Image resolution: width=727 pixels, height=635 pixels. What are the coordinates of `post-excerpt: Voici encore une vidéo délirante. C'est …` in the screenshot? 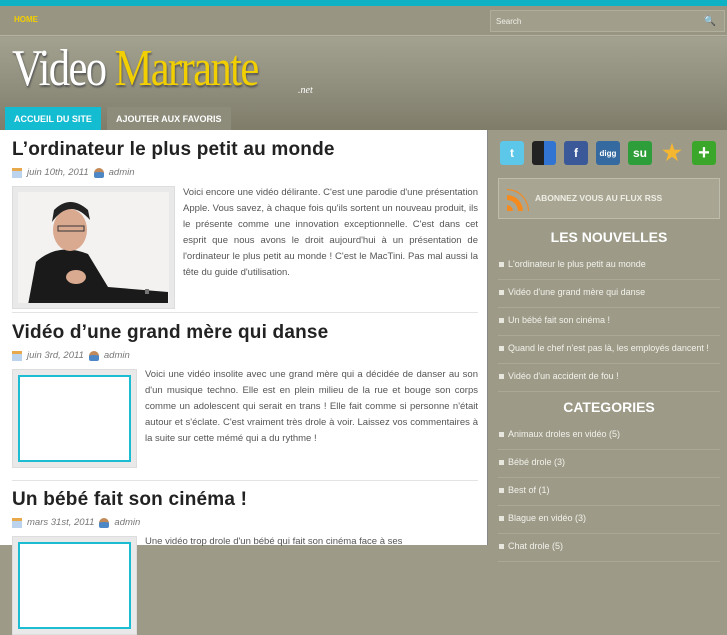 It's located at (330, 232).